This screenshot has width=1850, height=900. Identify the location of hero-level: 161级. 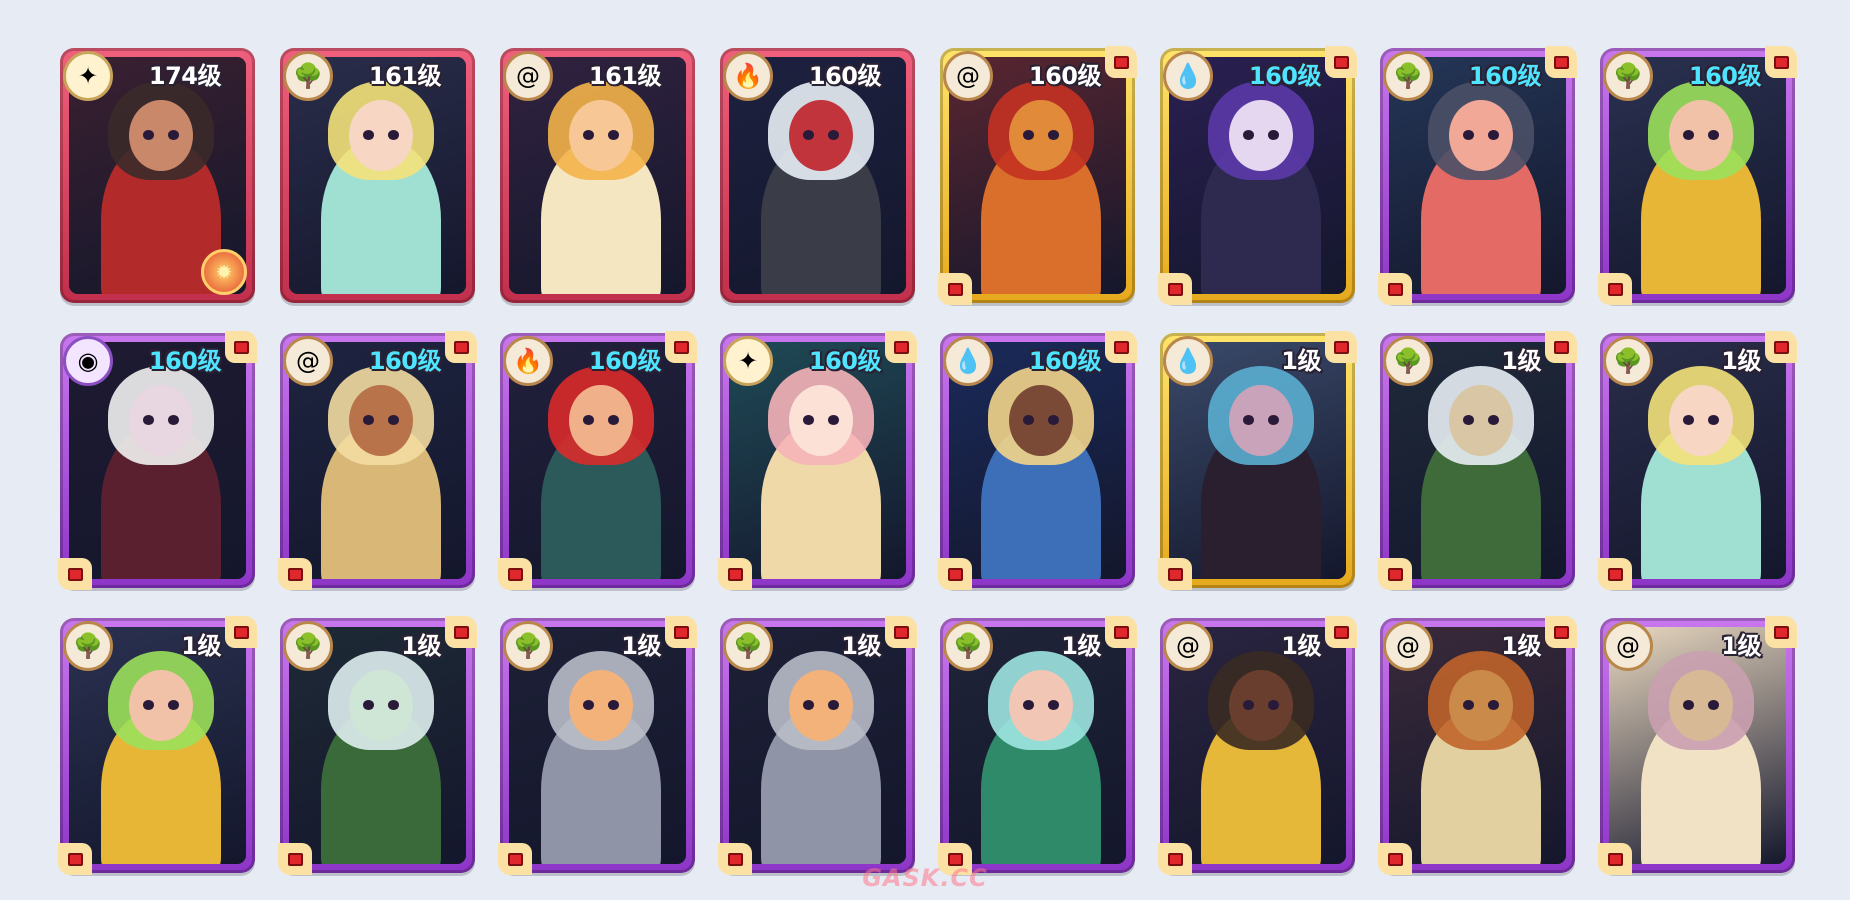
(625, 76).